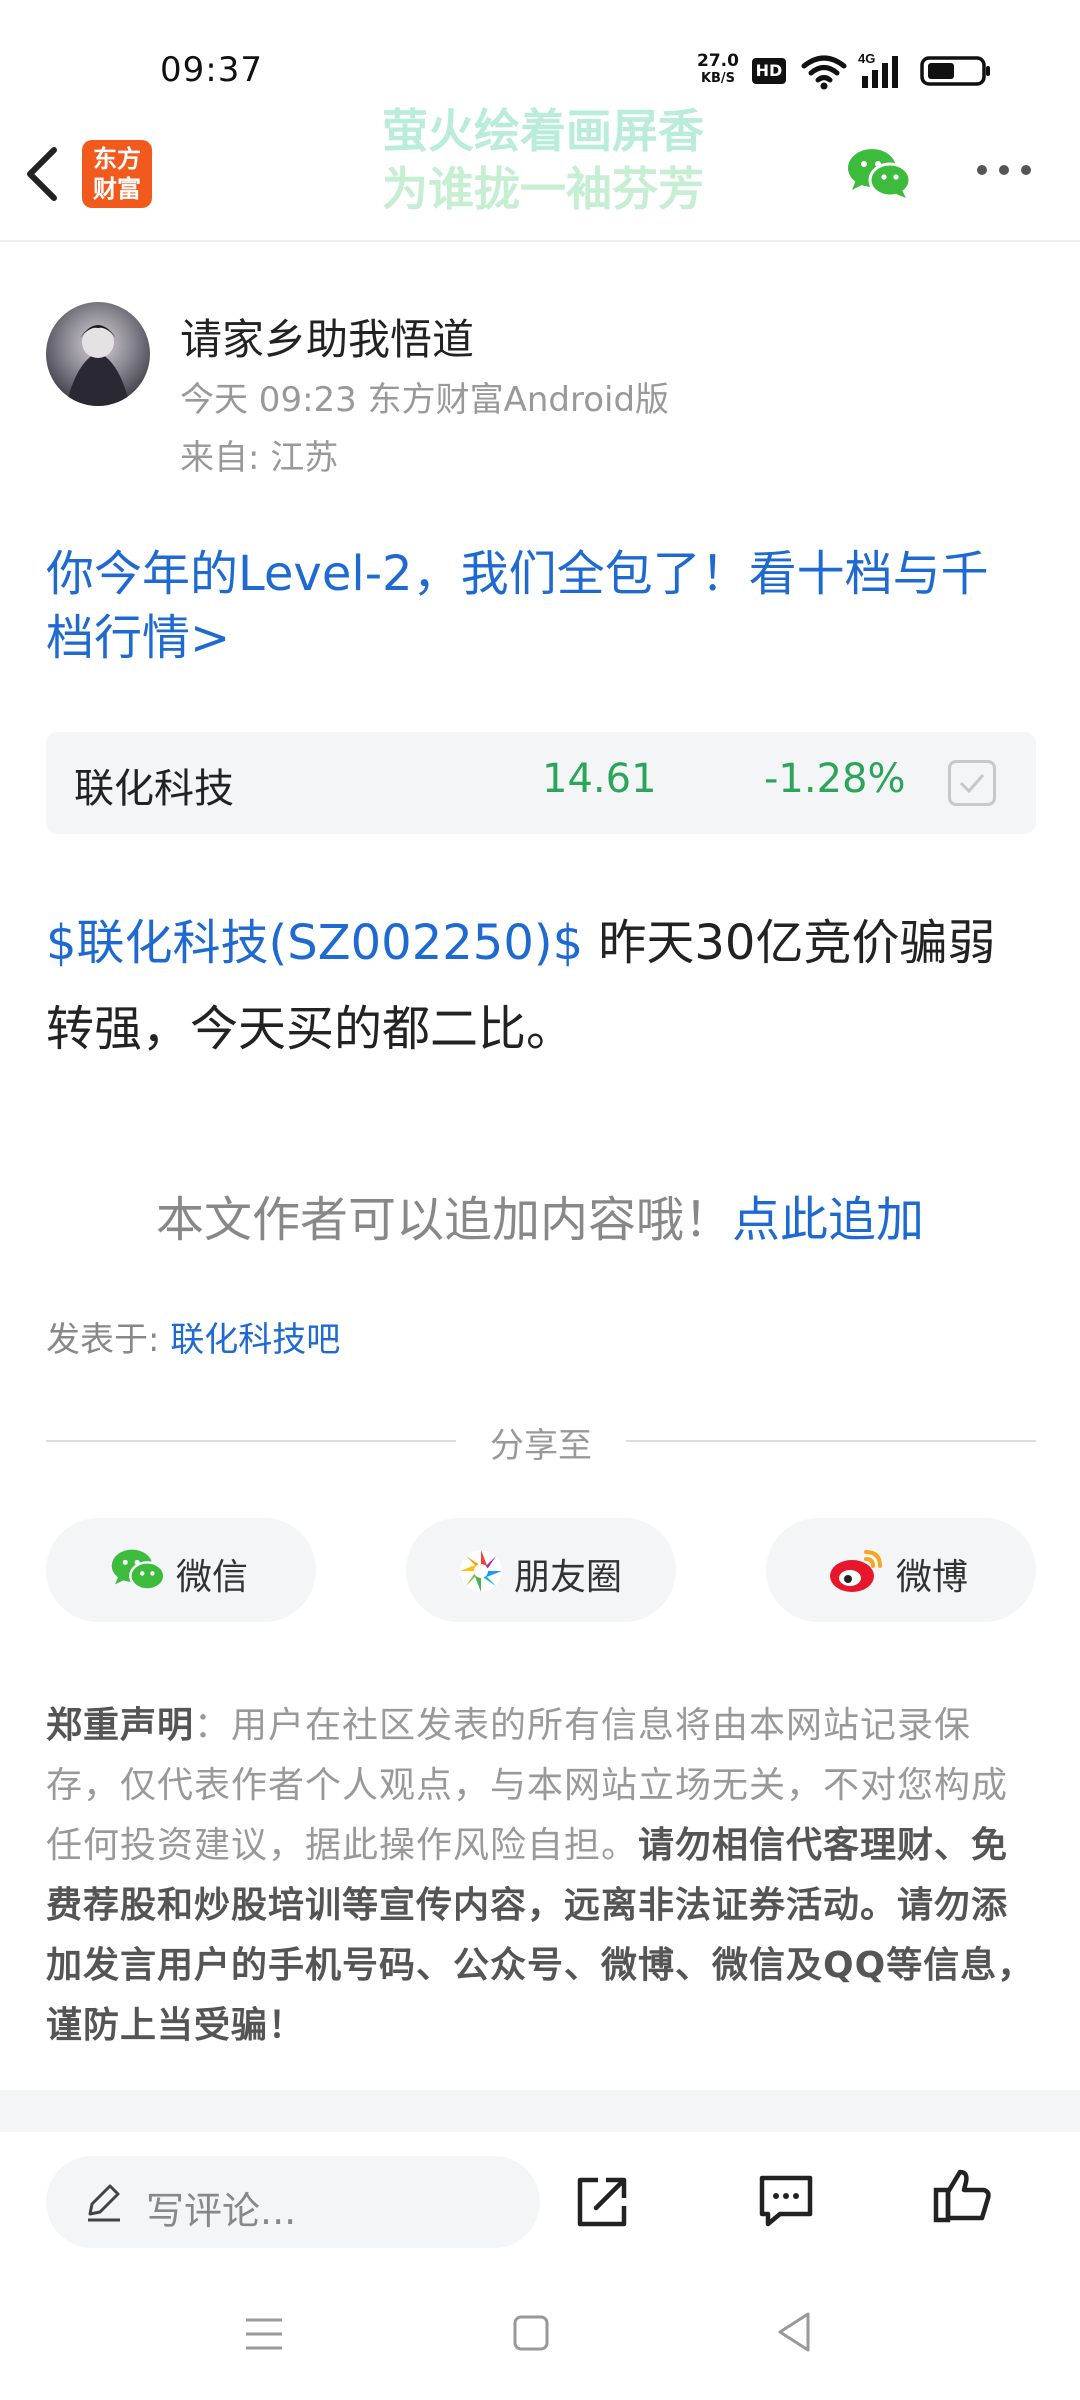  Describe the element at coordinates (211, 70) in the screenshot. I see `status-time: 09:37` at that location.